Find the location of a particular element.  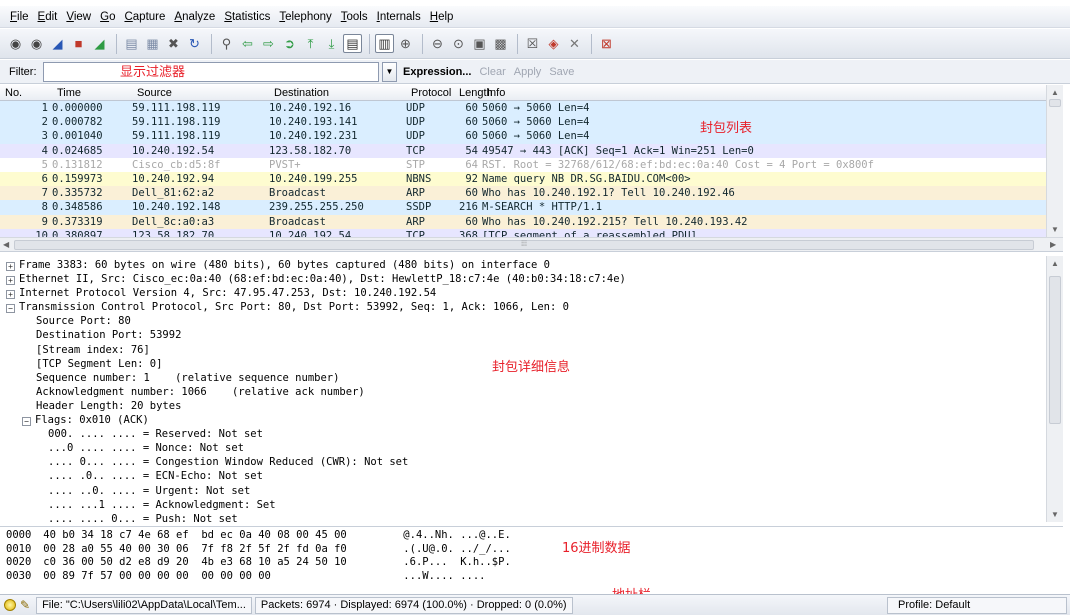

tree-item: 000. .... .... = Reserved: Not set is located at coordinates (523, 434).